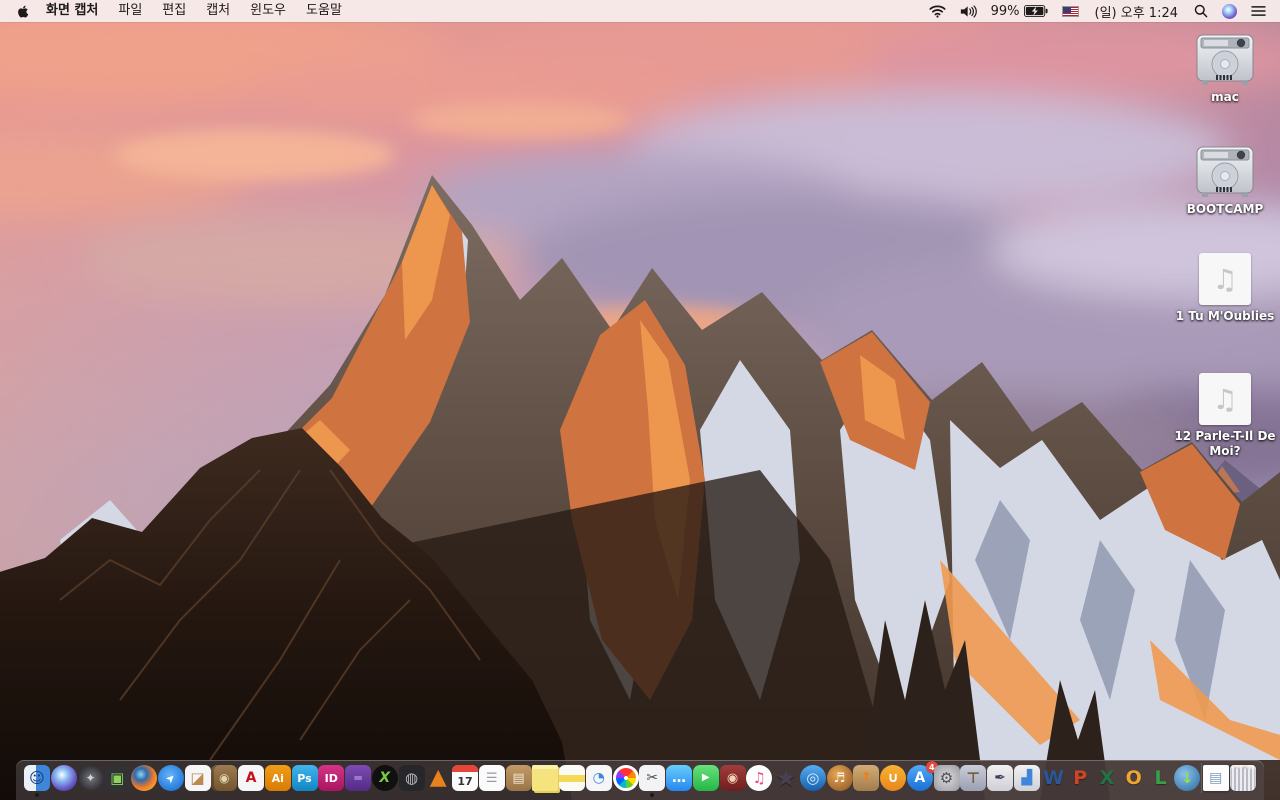  I want to click on numbers-icon: ▟, so click(1026, 778).